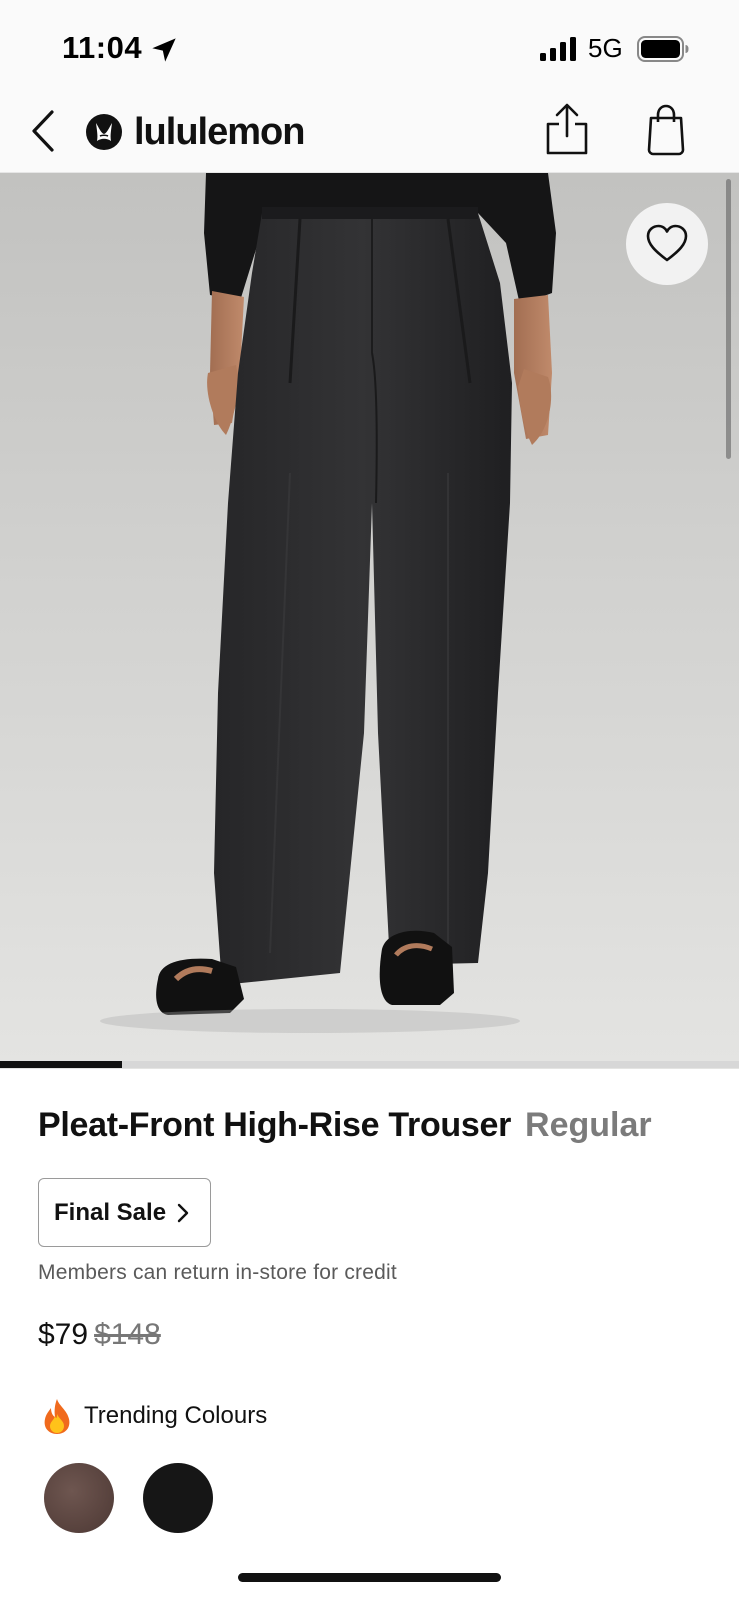  What do you see at coordinates (127, 1334) in the screenshot?
I see `original-price: $148` at bounding box center [127, 1334].